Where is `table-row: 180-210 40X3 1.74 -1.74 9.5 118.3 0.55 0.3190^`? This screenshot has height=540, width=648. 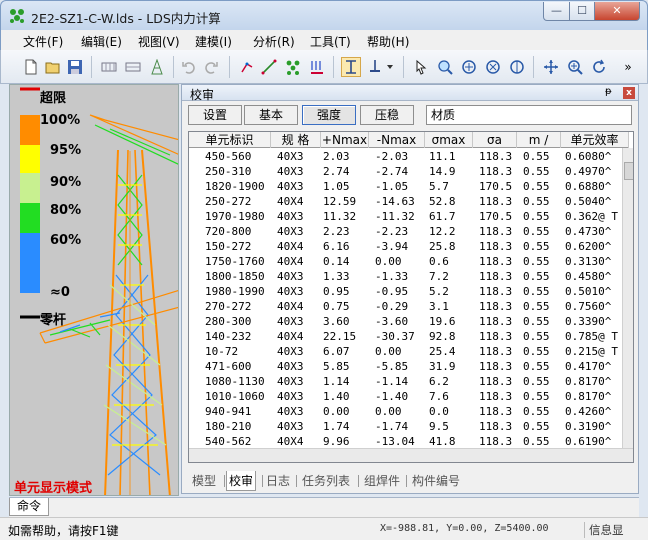 table-row: 180-210 40X3 1.74 -1.74 9.5 118.3 0.55 0.3190^ is located at coordinates (409, 426).